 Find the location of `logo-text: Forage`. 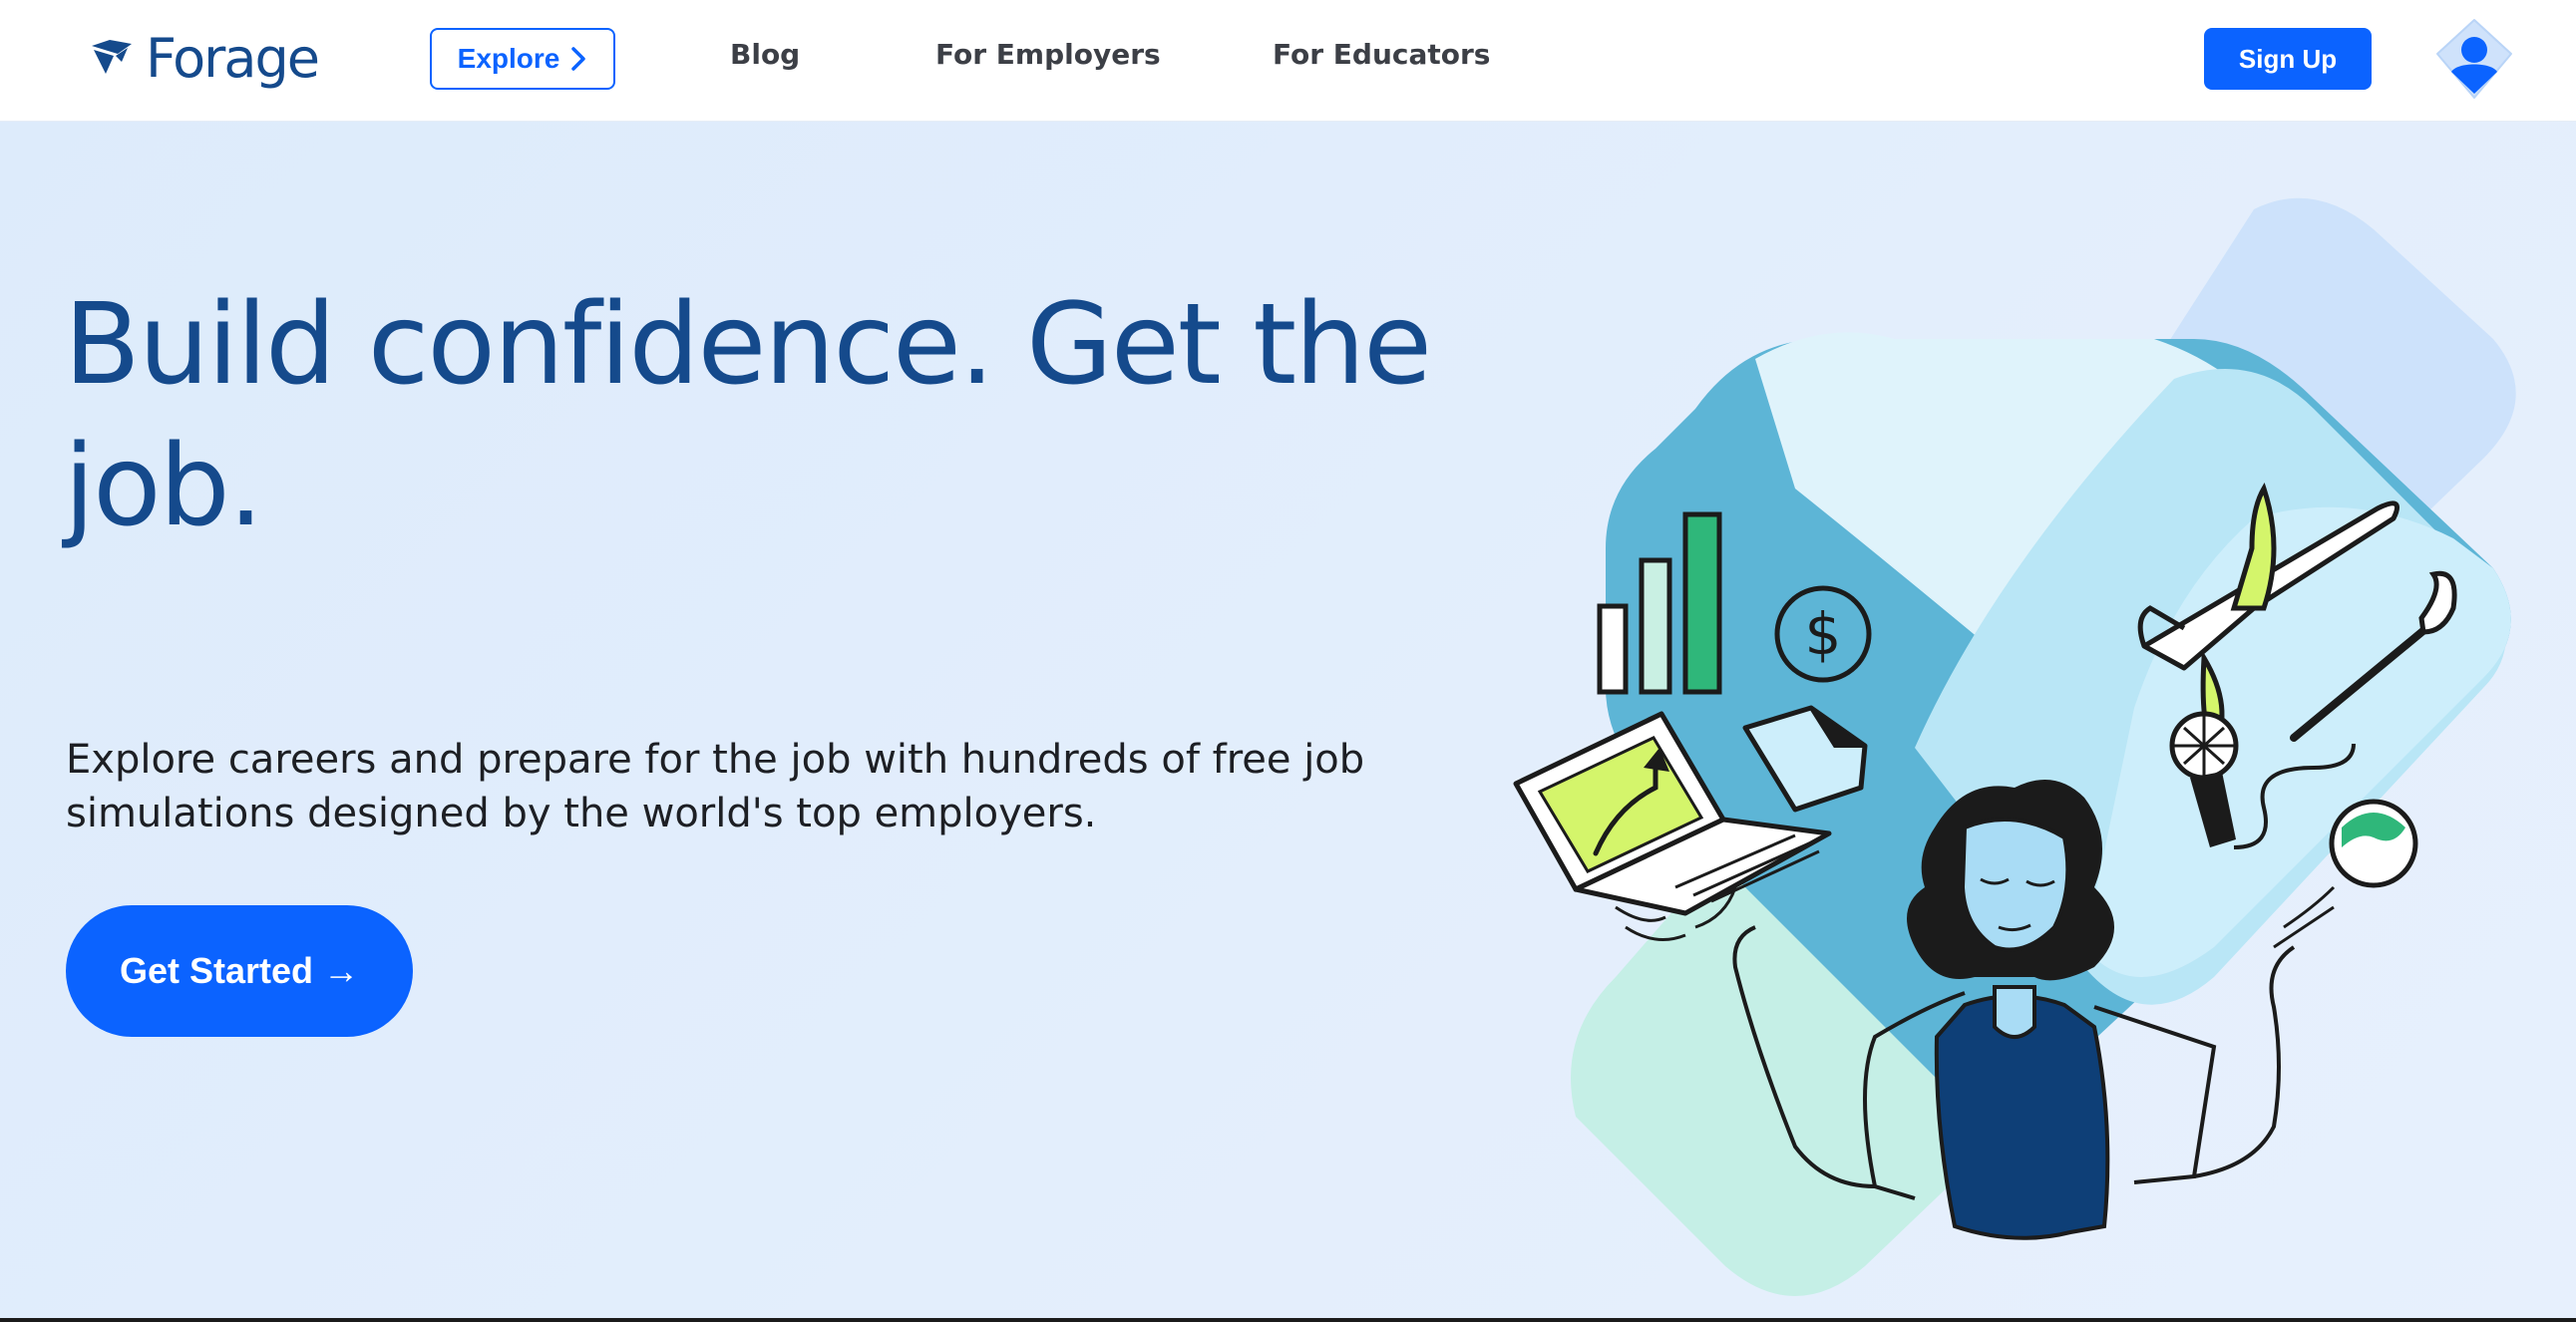

logo-text: Forage is located at coordinates (233, 58).